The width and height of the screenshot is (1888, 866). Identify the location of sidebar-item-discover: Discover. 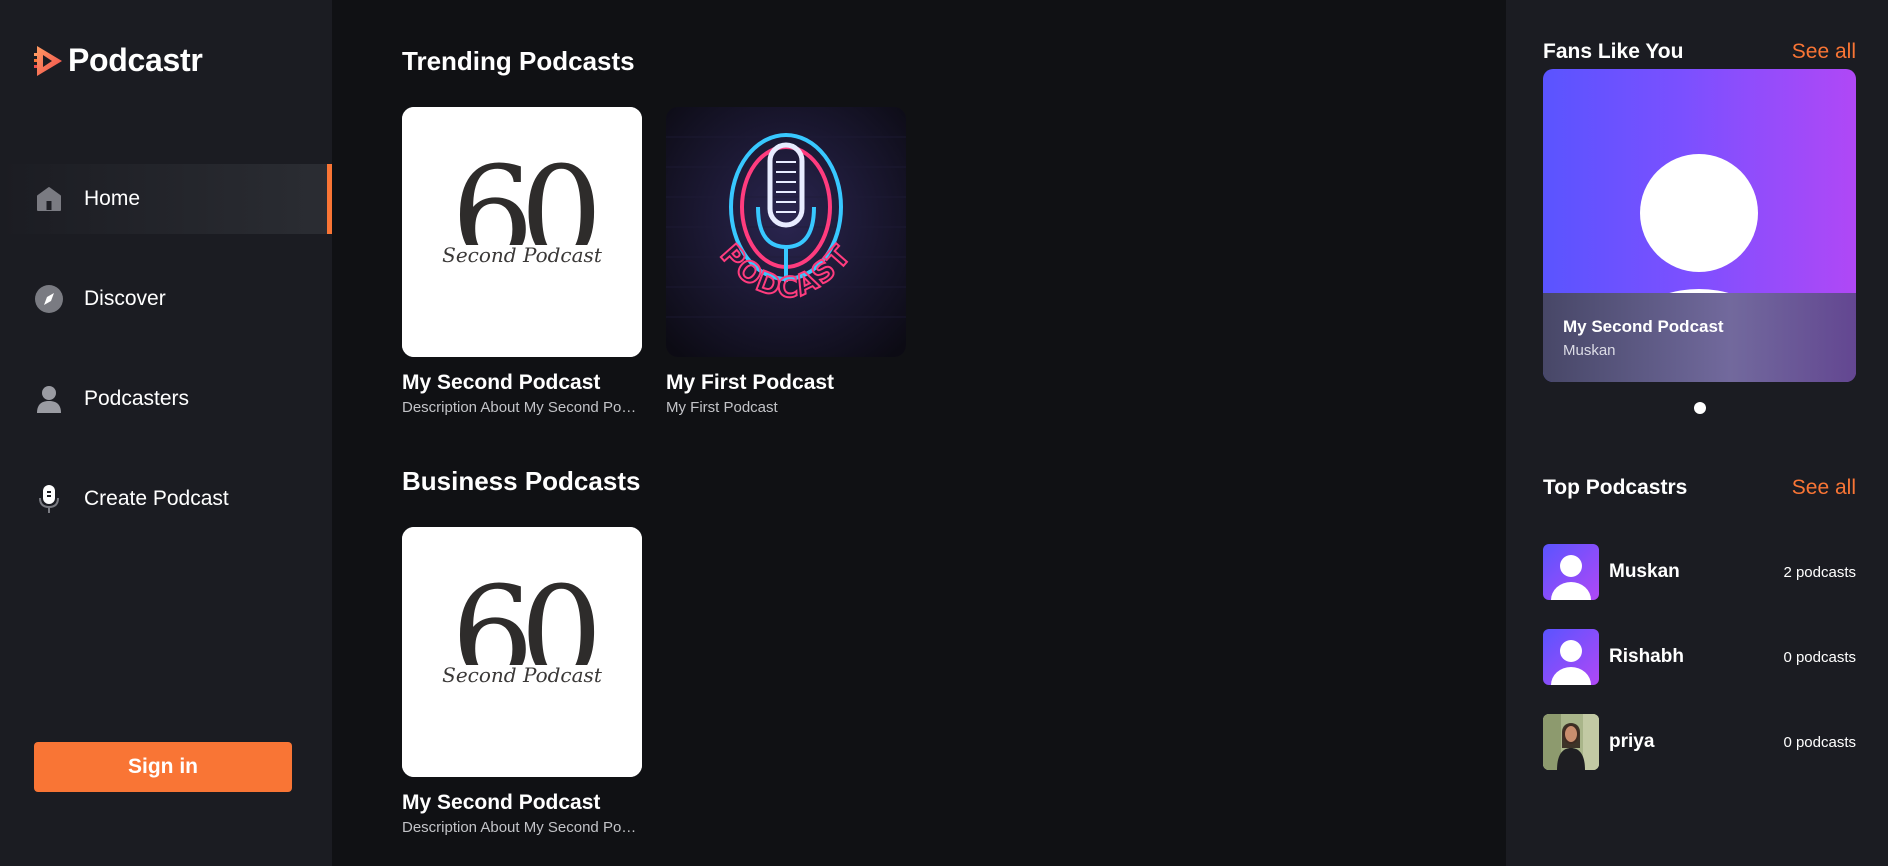
(166, 299).